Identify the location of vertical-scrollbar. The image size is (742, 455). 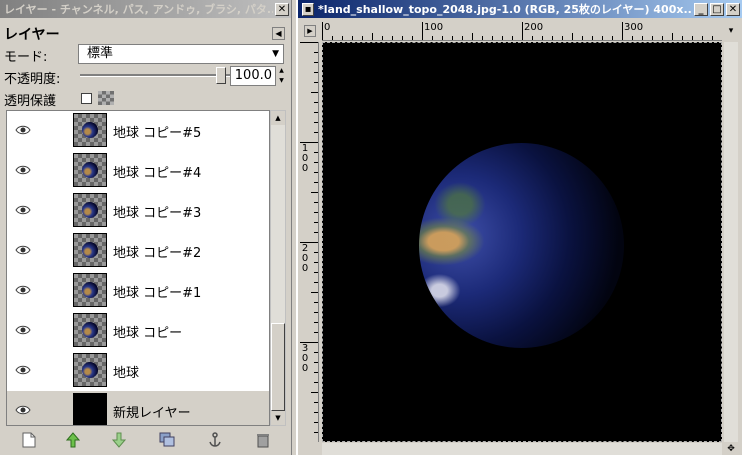
(731, 242).